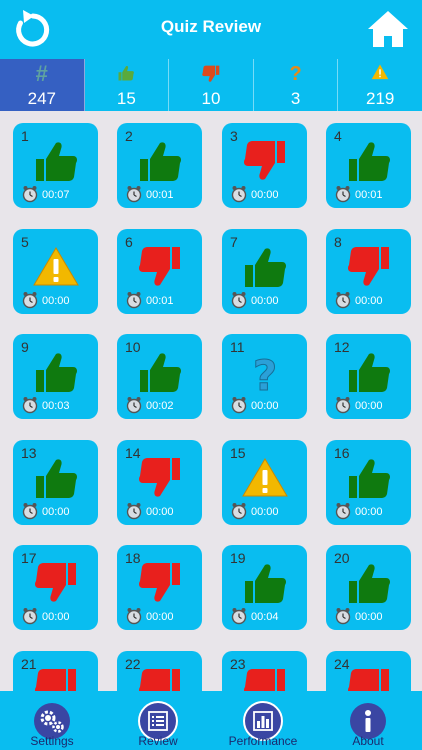 Image resolution: width=422 pixels, height=750 pixels. Describe the element at coordinates (264, 670) in the screenshot. I see `question-tile: 23` at that location.